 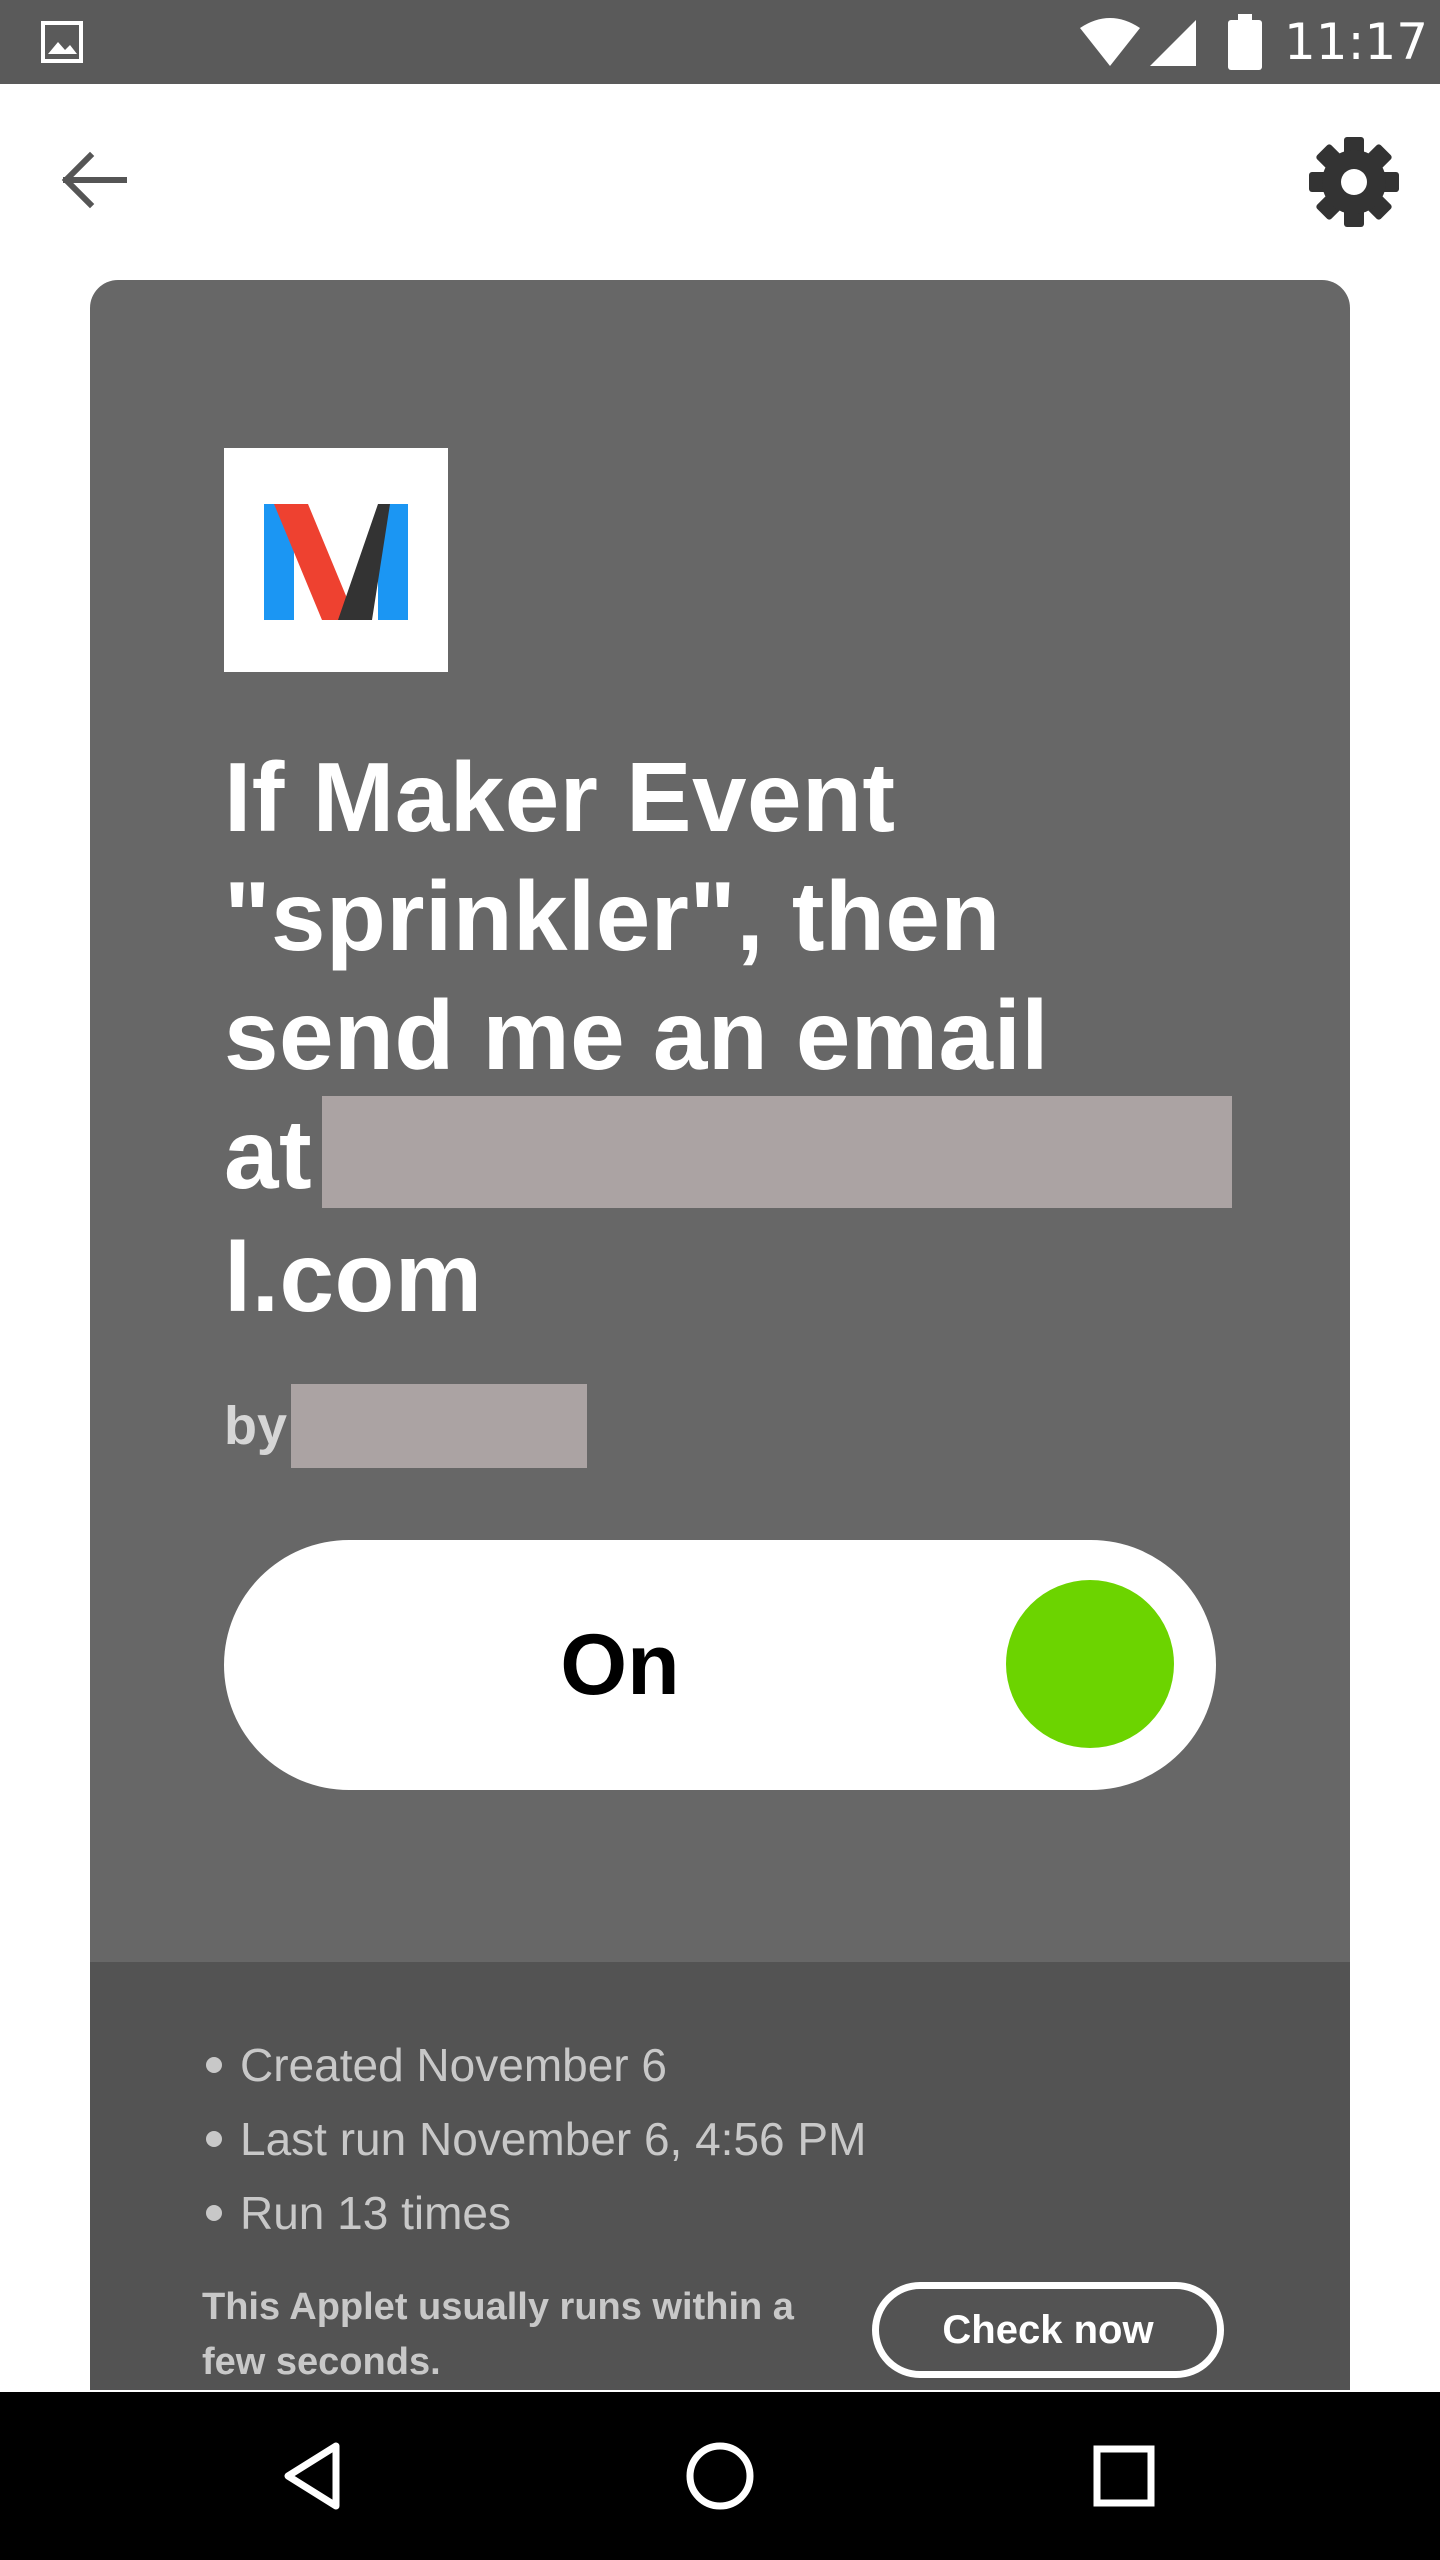 I want to click on gear-icon, so click(x=1354, y=182).